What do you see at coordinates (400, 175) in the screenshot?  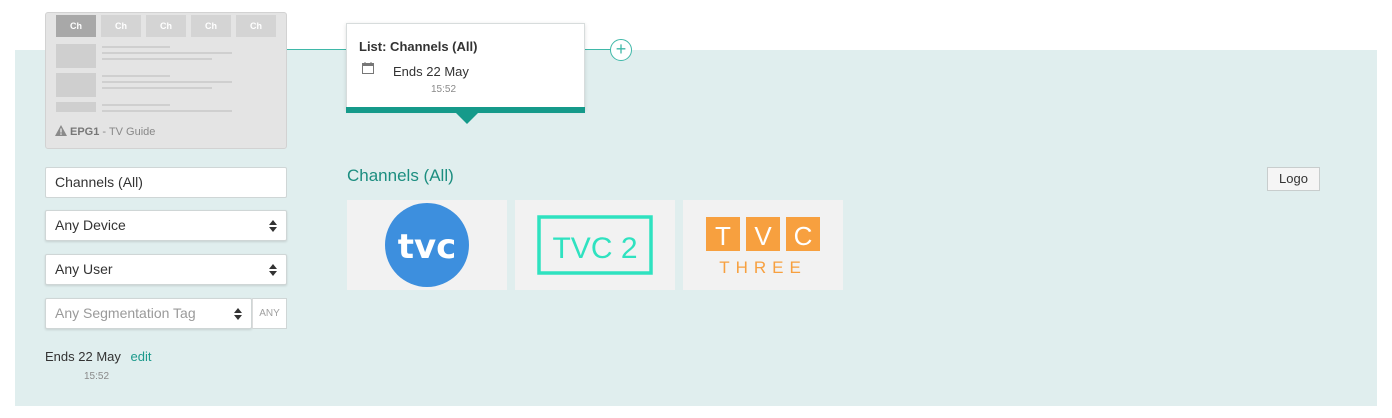 I see `list-heading: Channels (All)` at bounding box center [400, 175].